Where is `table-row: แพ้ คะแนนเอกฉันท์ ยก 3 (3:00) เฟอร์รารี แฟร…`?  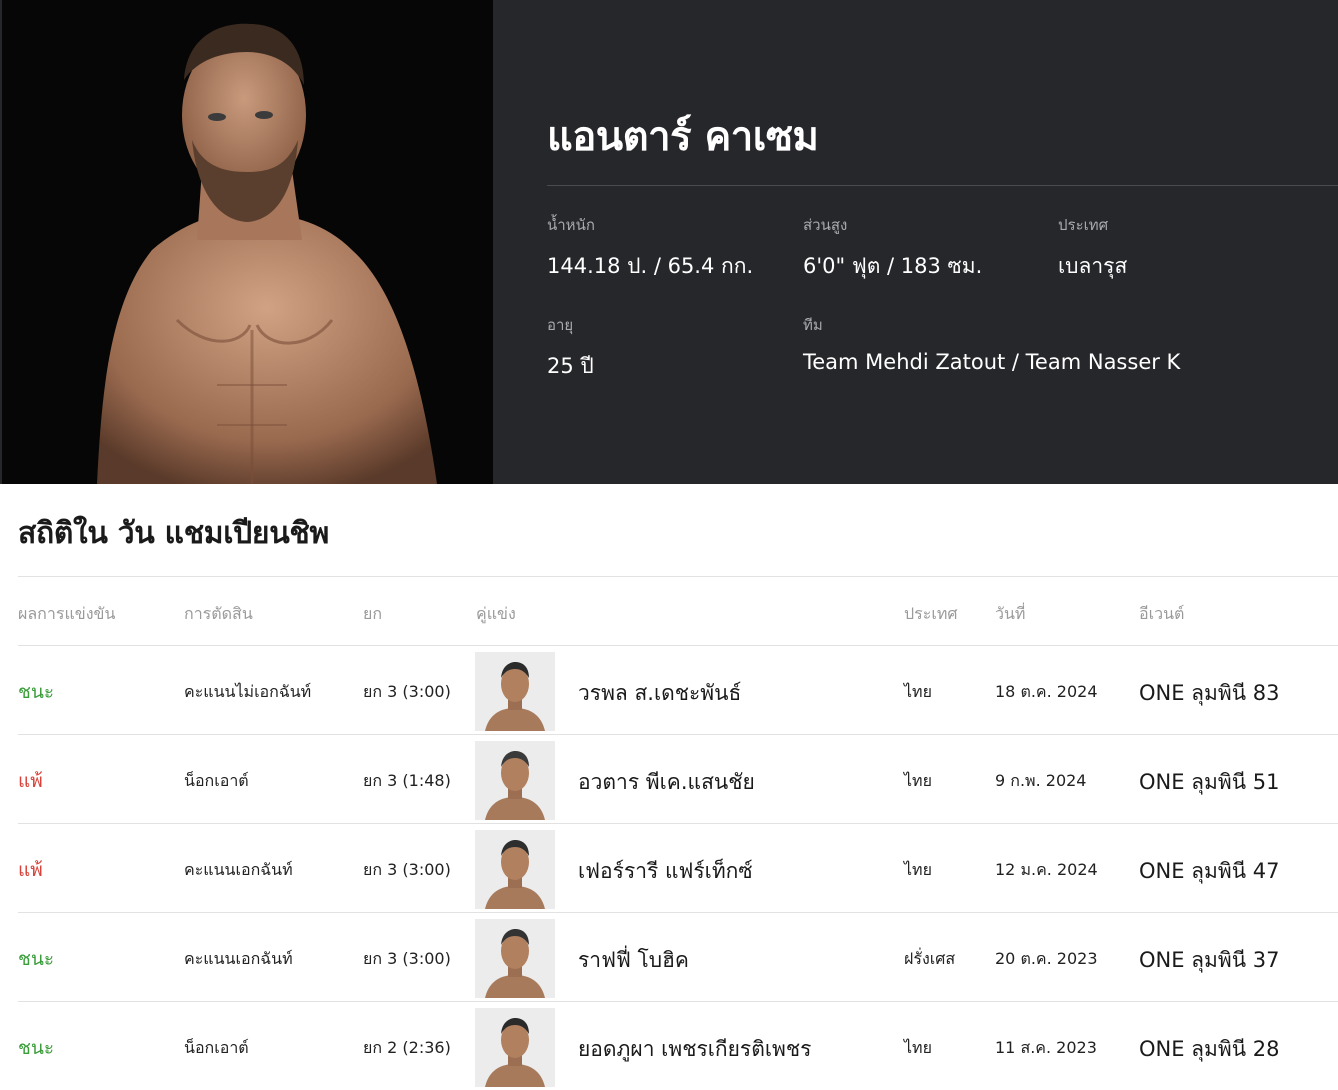
table-row: แพ้ คะแนนเอกฉันท์ ยก 3 (3:00) เฟอร์รารี แฟร… is located at coordinates (678, 868).